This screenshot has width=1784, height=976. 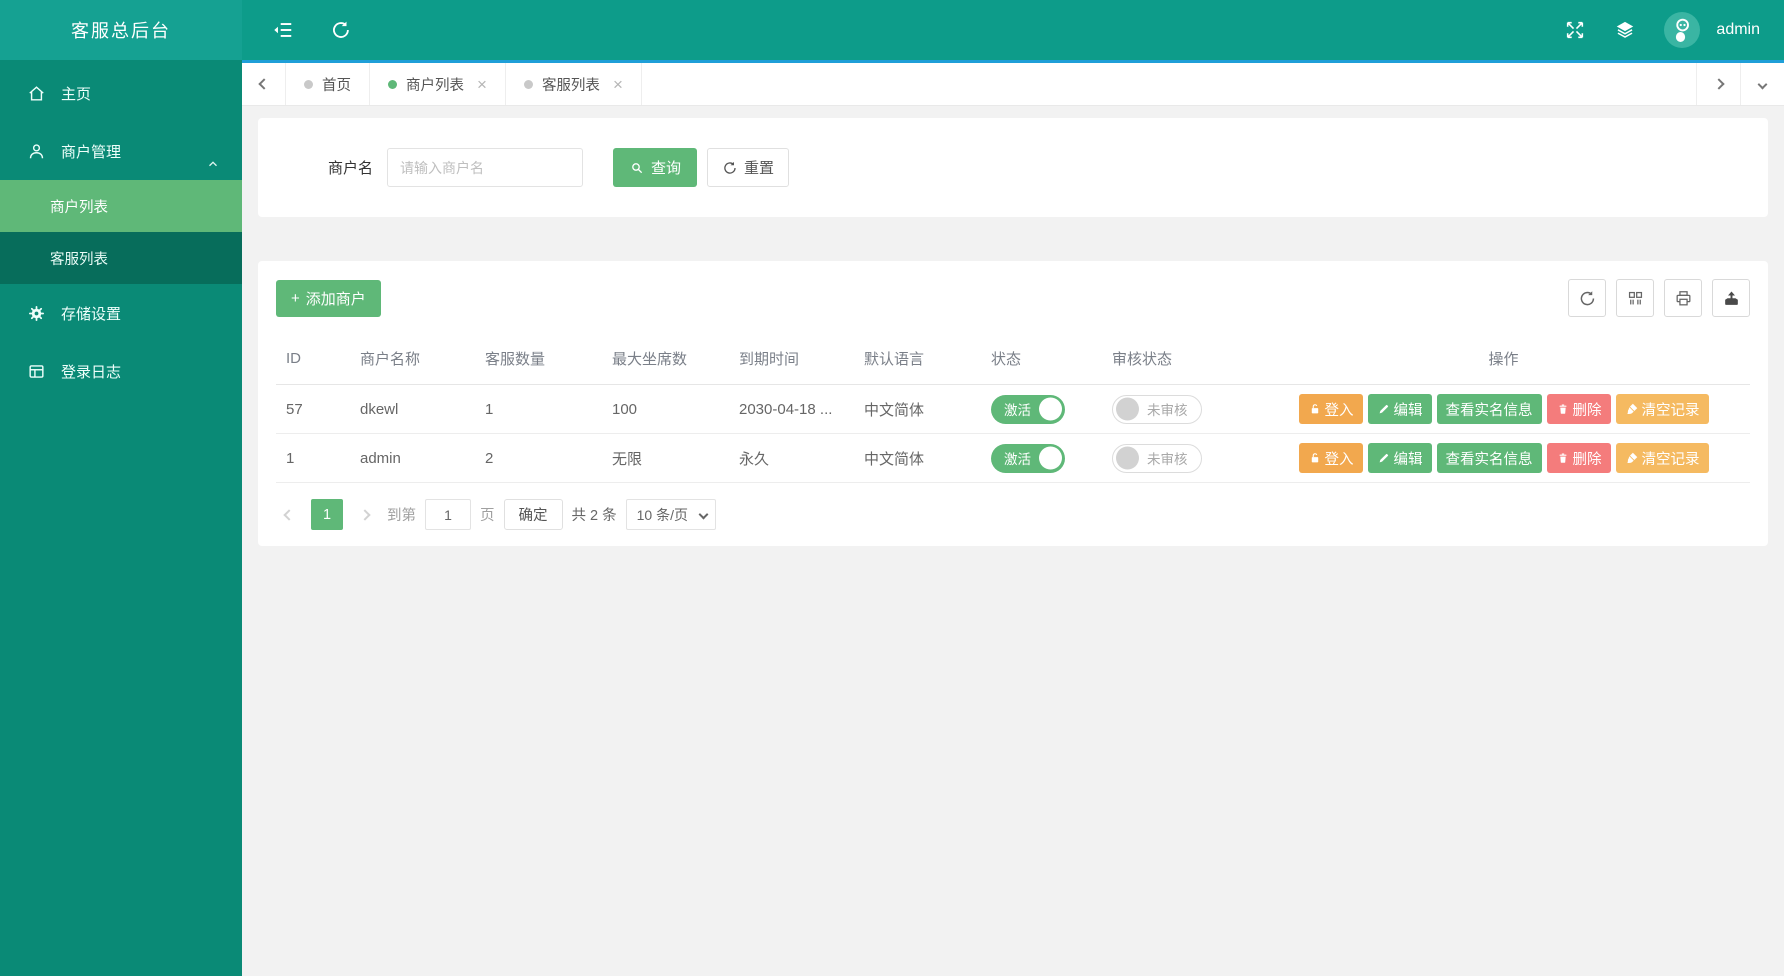 I want to click on col-header-expire-time: 到期时间, so click(x=791, y=359).